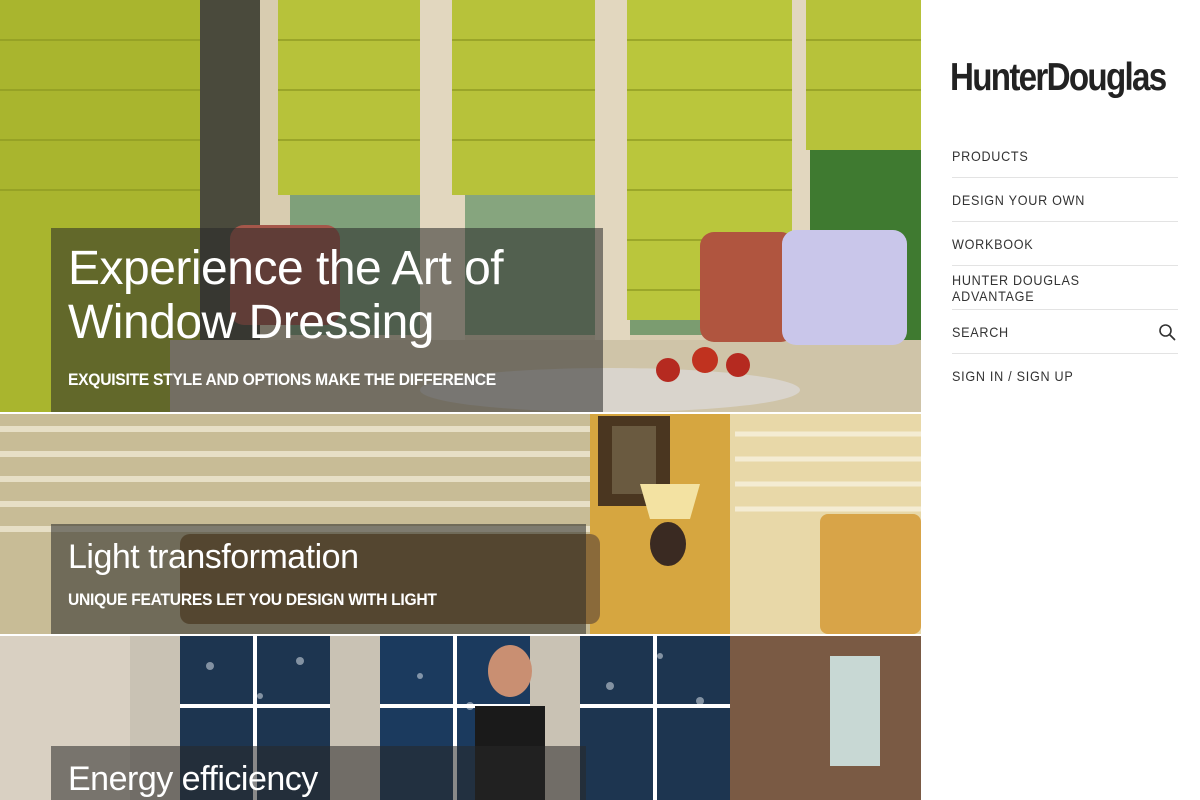  What do you see at coordinates (251, 322) in the screenshot?
I see `hero-headline-line-2: Window Dressing` at bounding box center [251, 322].